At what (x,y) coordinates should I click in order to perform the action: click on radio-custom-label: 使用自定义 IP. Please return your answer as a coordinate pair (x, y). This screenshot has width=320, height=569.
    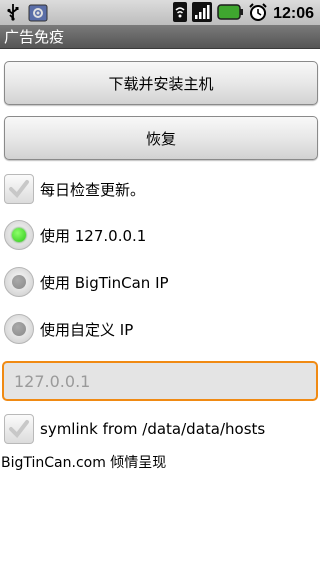
    Looking at the image, I should click on (87, 329).